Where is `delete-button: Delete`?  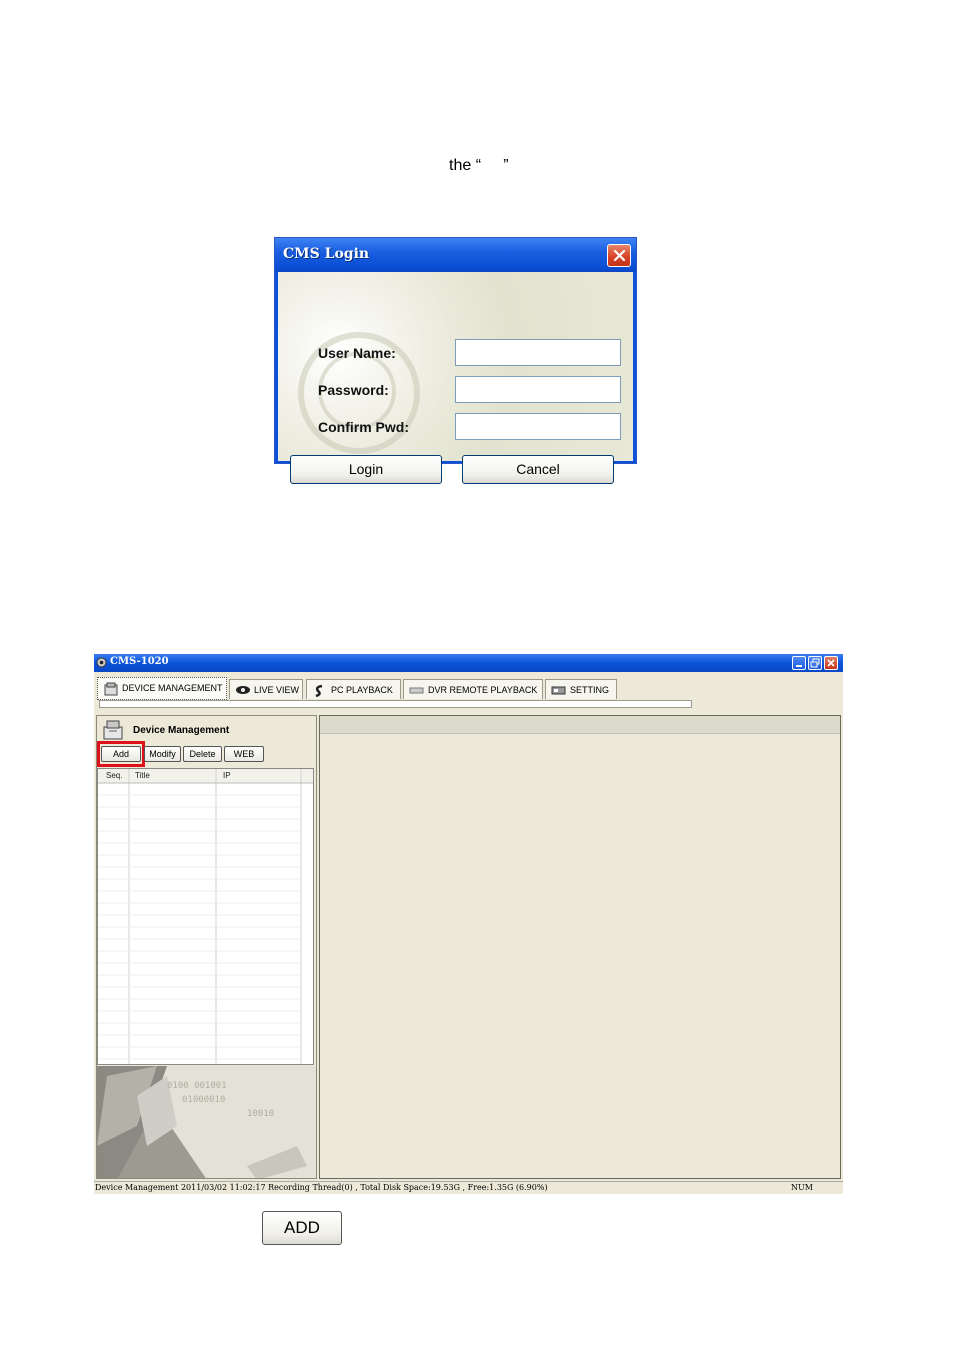
delete-button: Delete is located at coordinates (202, 754).